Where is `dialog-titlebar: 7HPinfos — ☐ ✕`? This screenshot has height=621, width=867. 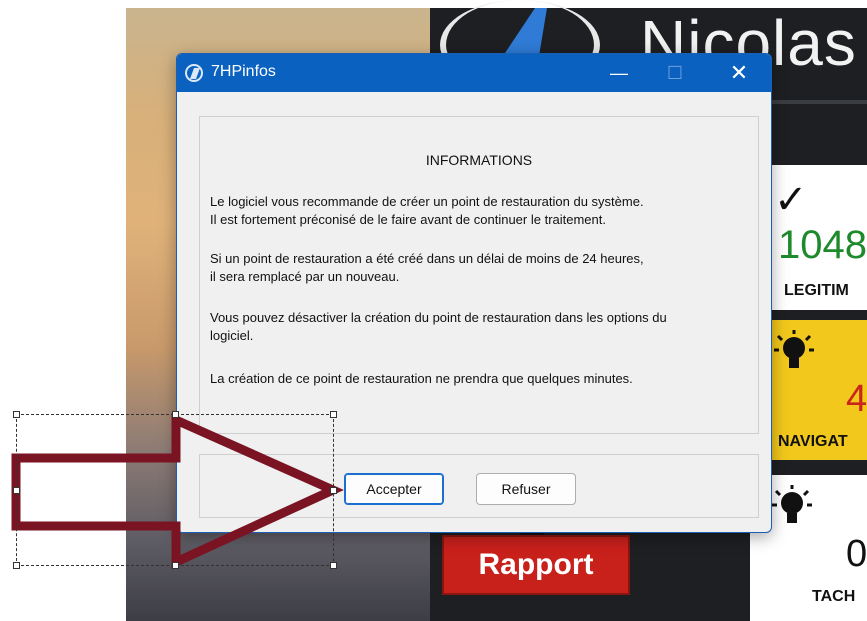 dialog-titlebar: 7HPinfos — ☐ ✕ is located at coordinates (474, 73).